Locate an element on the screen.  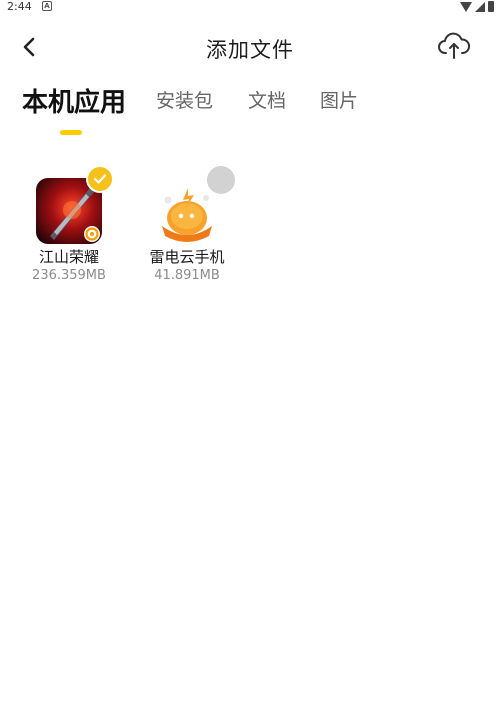
tab-documents: 文档 is located at coordinates (267, 99).